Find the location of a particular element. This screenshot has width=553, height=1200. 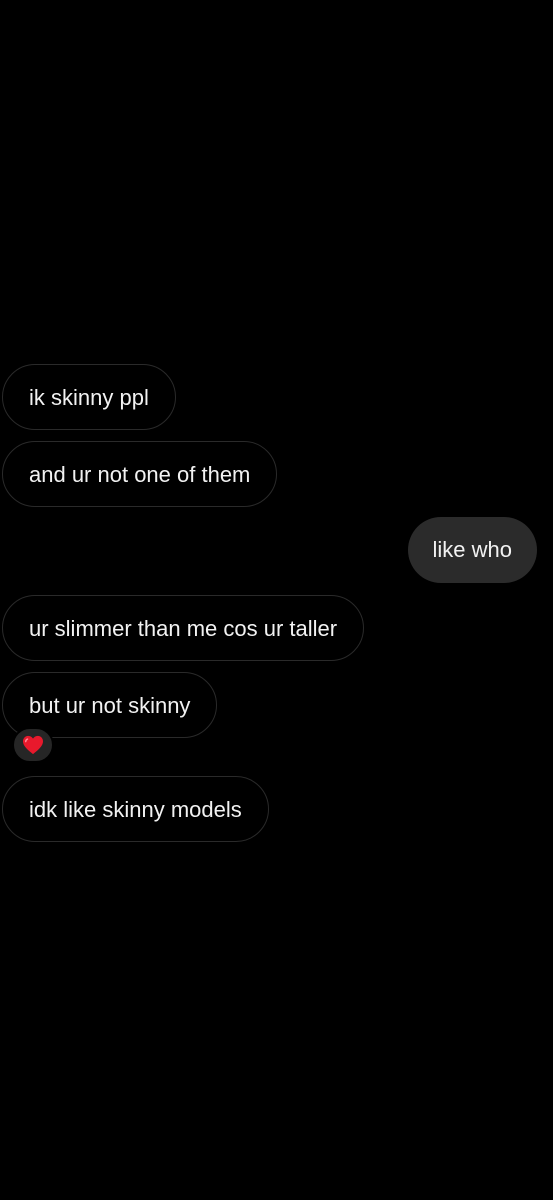

reaction-badge is located at coordinates (33, 745).